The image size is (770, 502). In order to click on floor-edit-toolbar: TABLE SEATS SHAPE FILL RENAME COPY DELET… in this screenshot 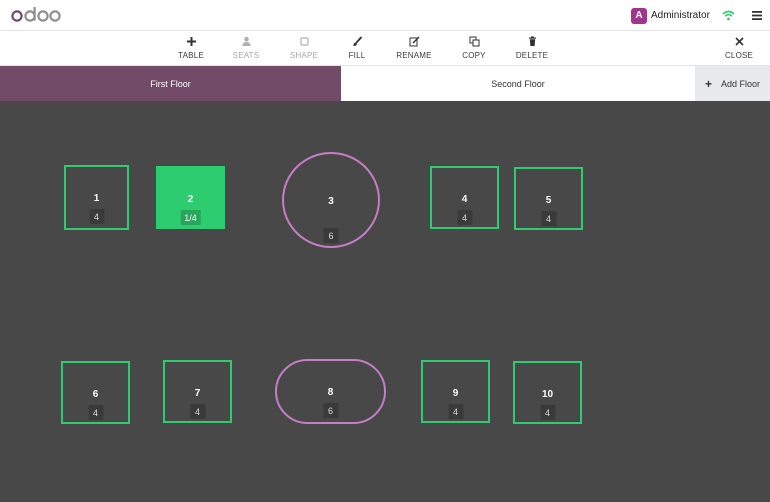, I will do `click(385, 48)`.